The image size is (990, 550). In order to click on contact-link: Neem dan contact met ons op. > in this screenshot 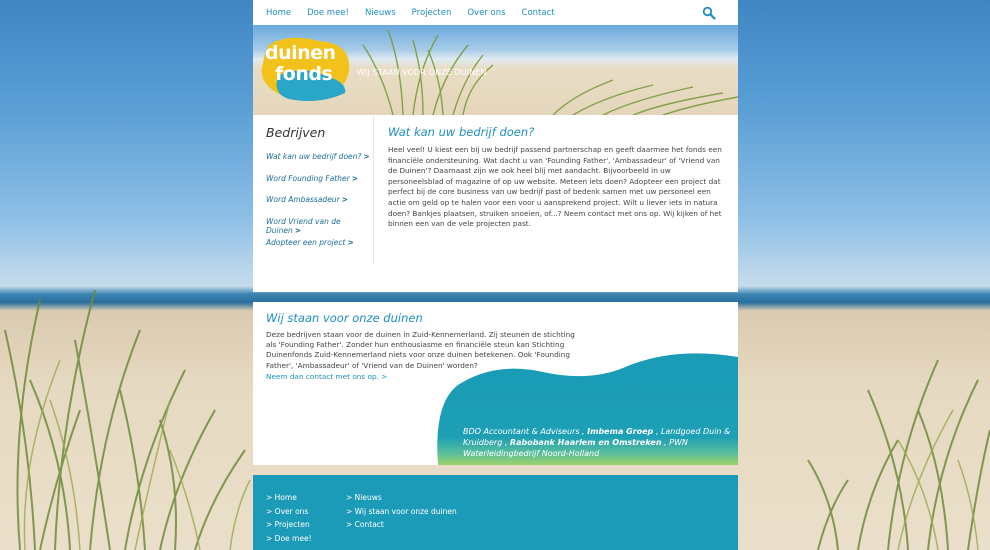, I will do `click(326, 376)`.